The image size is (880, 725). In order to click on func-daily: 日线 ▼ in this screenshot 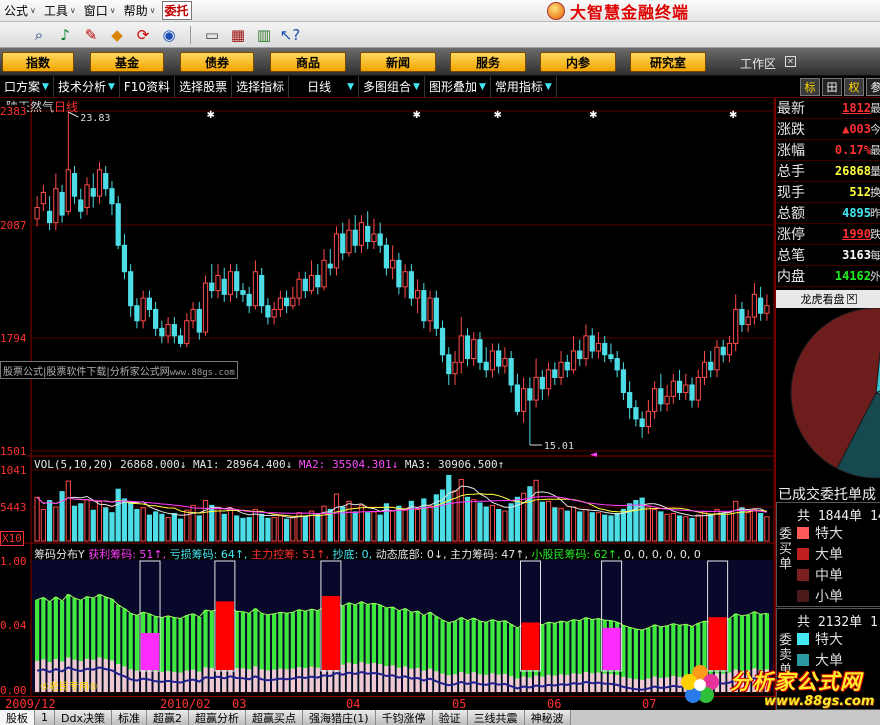, I will do `click(324, 86)`.